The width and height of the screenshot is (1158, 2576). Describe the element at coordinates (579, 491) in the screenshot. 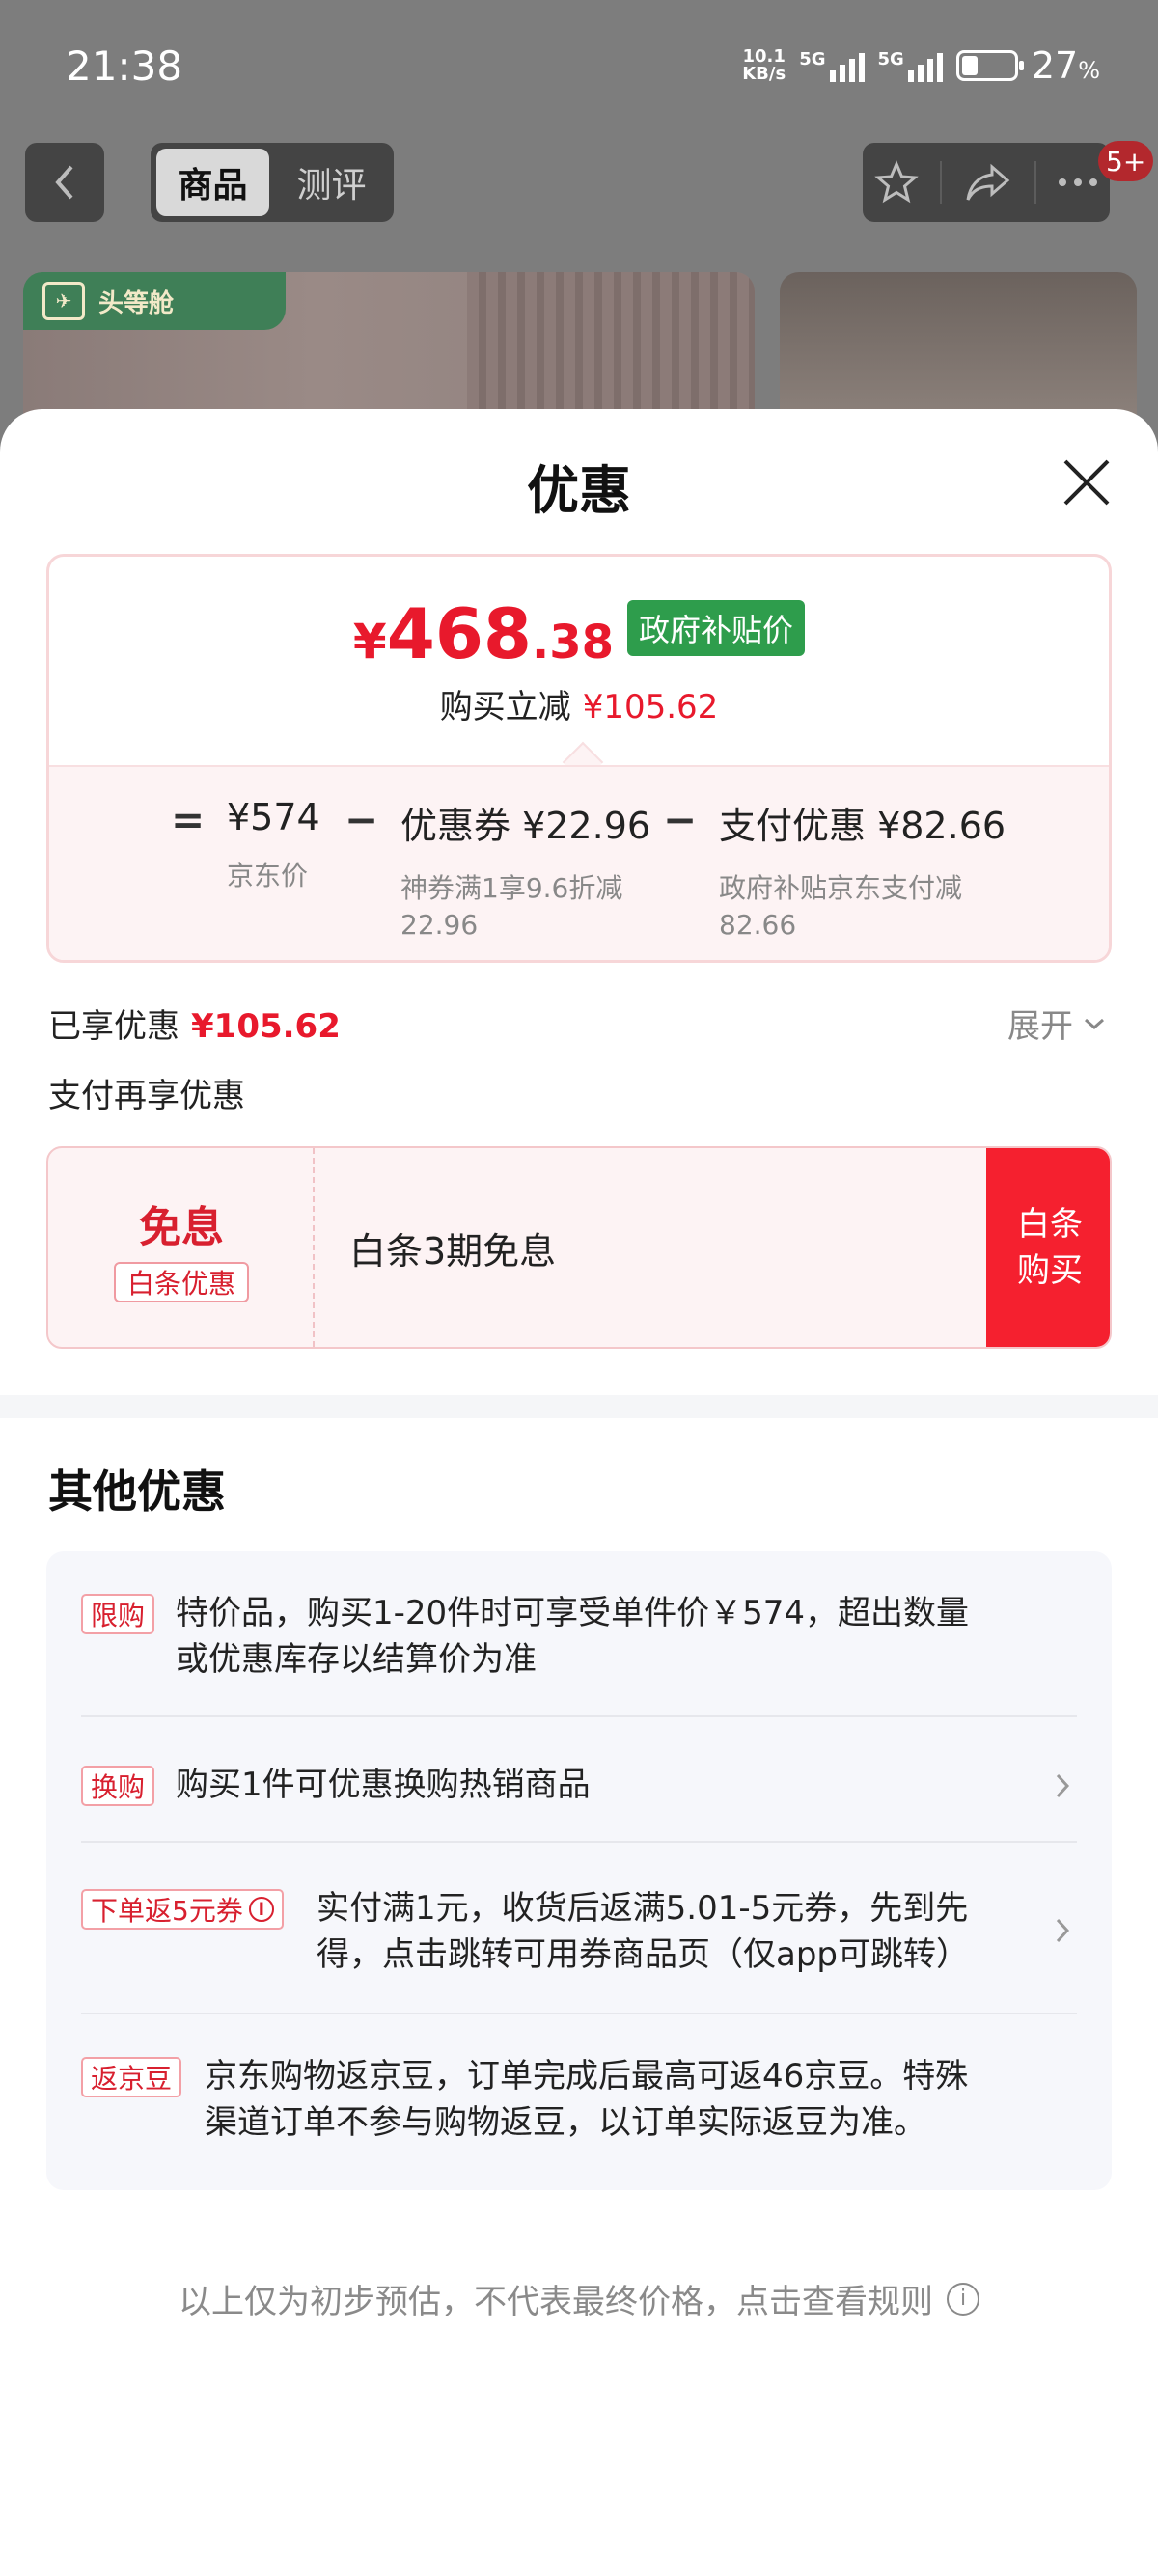

I see `sheet-title: 优惠` at that location.